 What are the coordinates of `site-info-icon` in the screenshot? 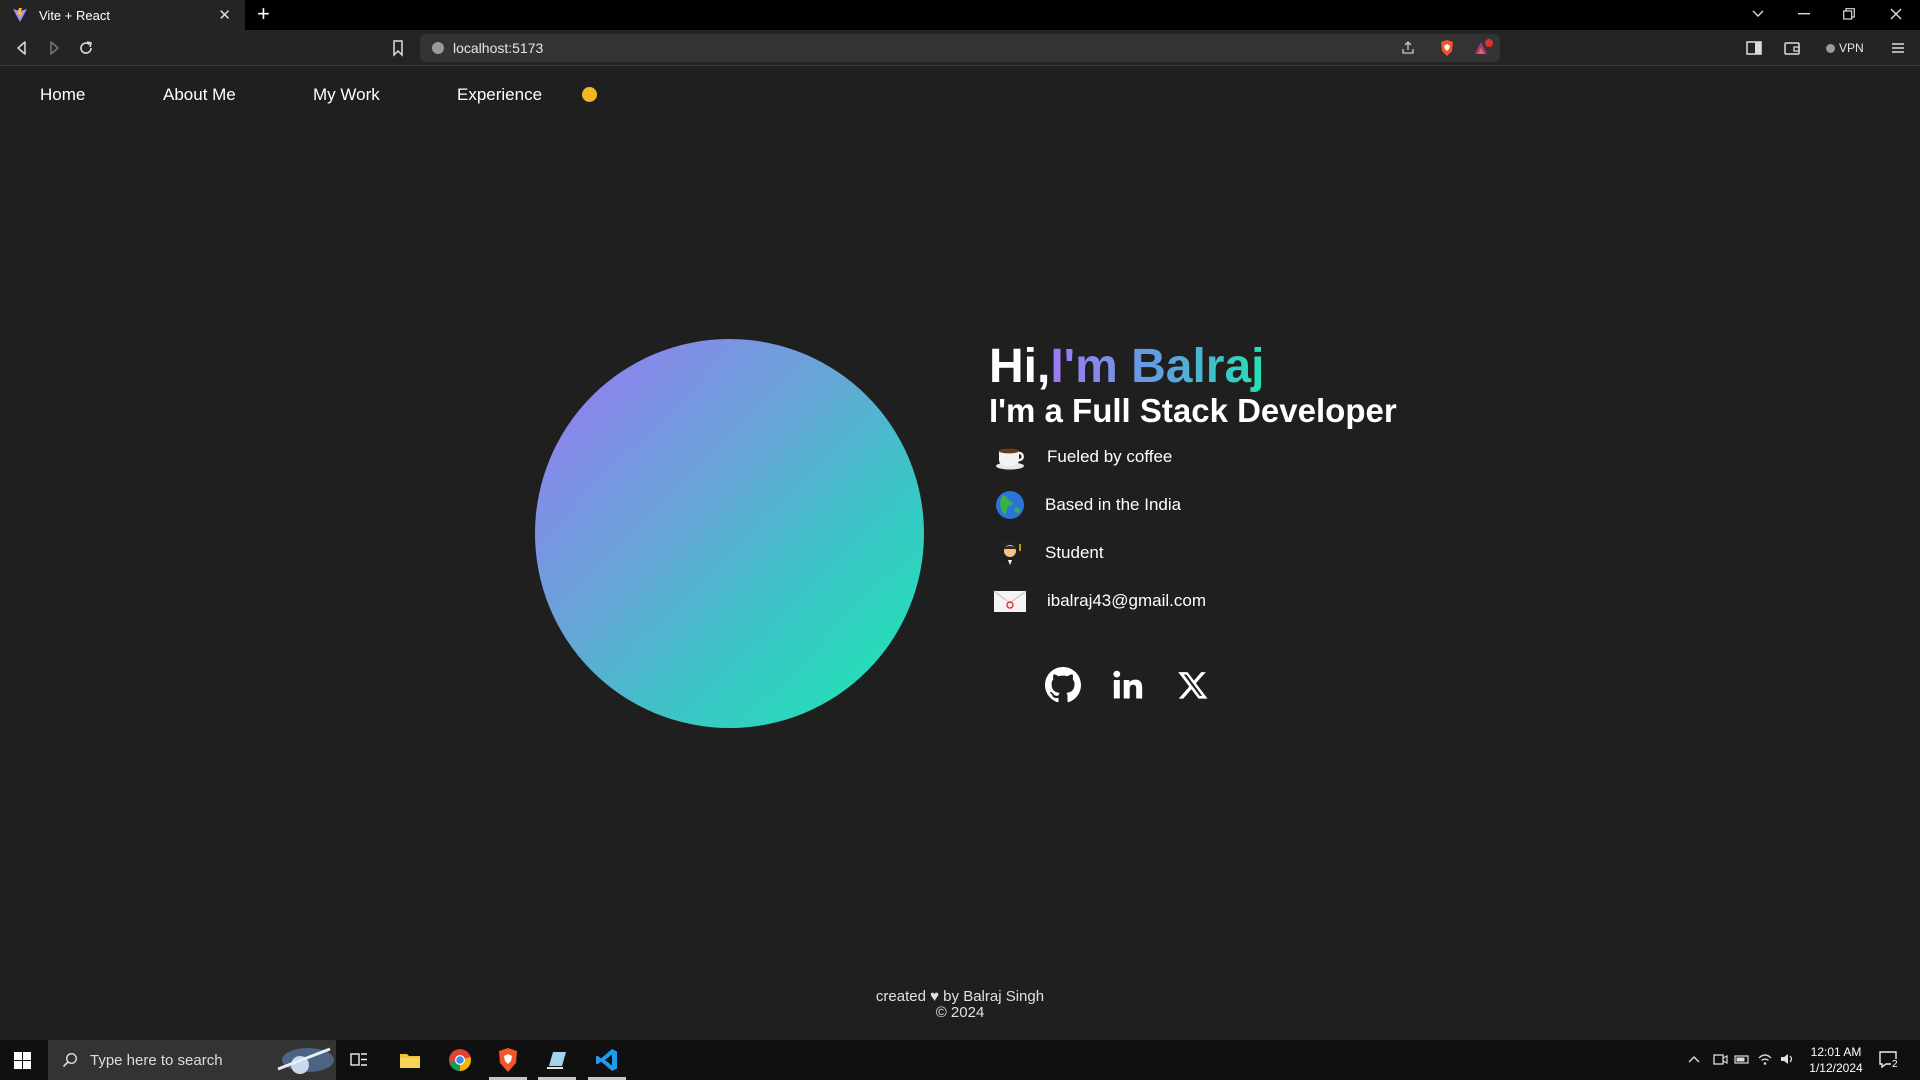 It's located at (438, 48).